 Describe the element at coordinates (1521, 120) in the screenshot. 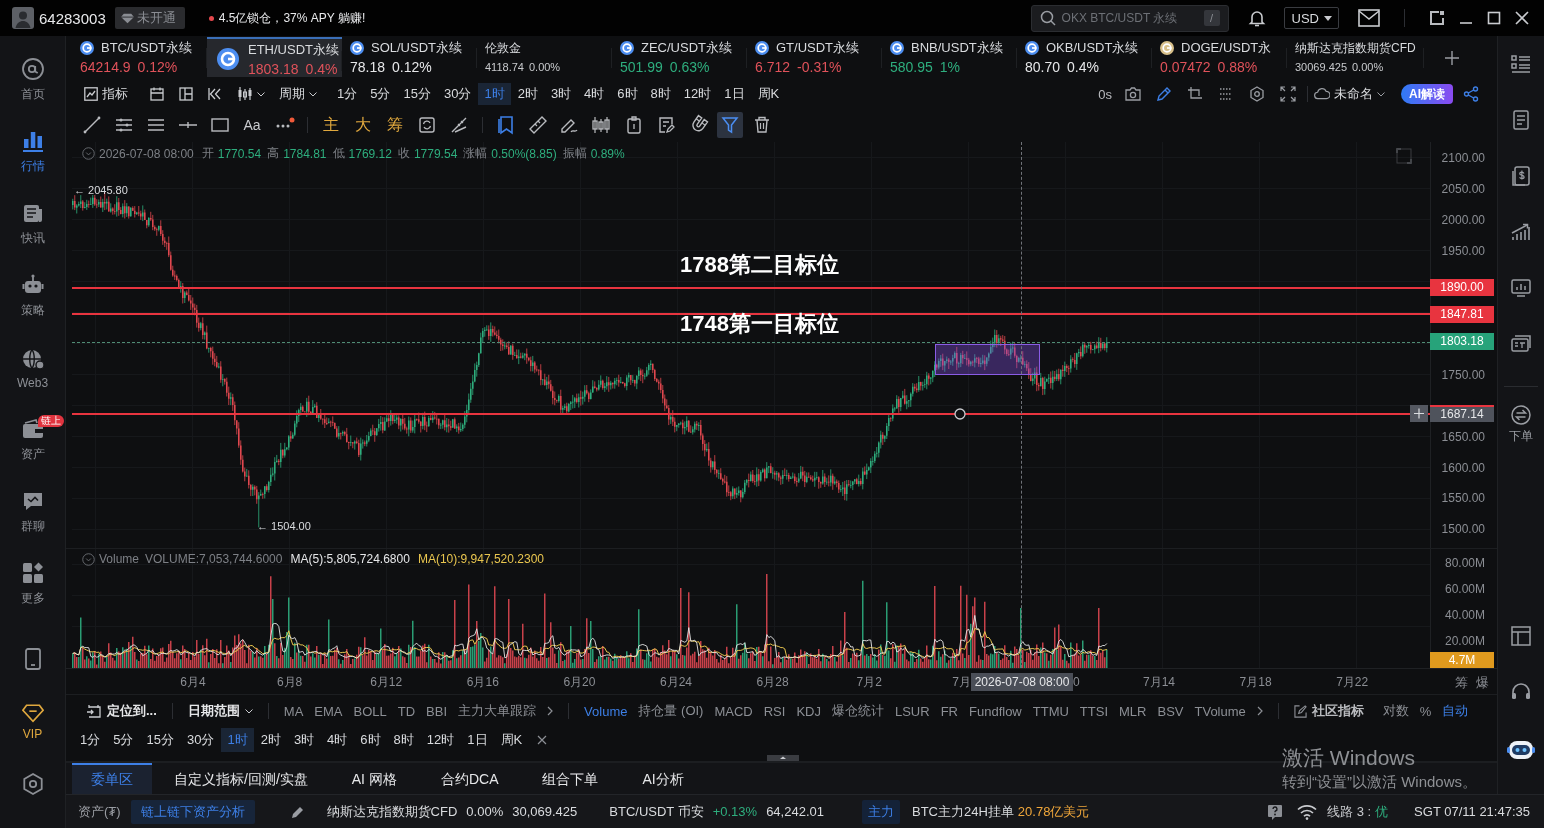

I see `document-icon` at that location.